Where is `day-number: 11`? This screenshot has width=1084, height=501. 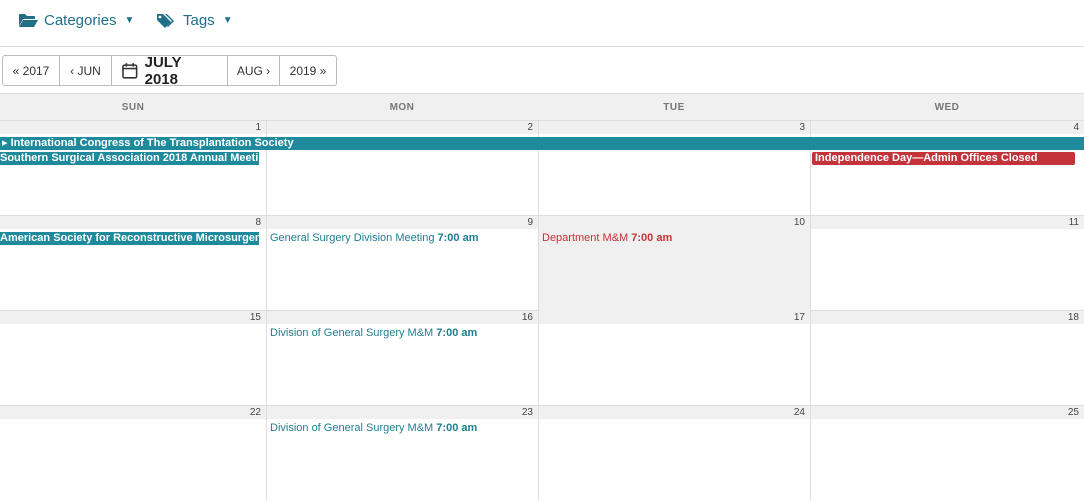 day-number: 11 is located at coordinates (1074, 222).